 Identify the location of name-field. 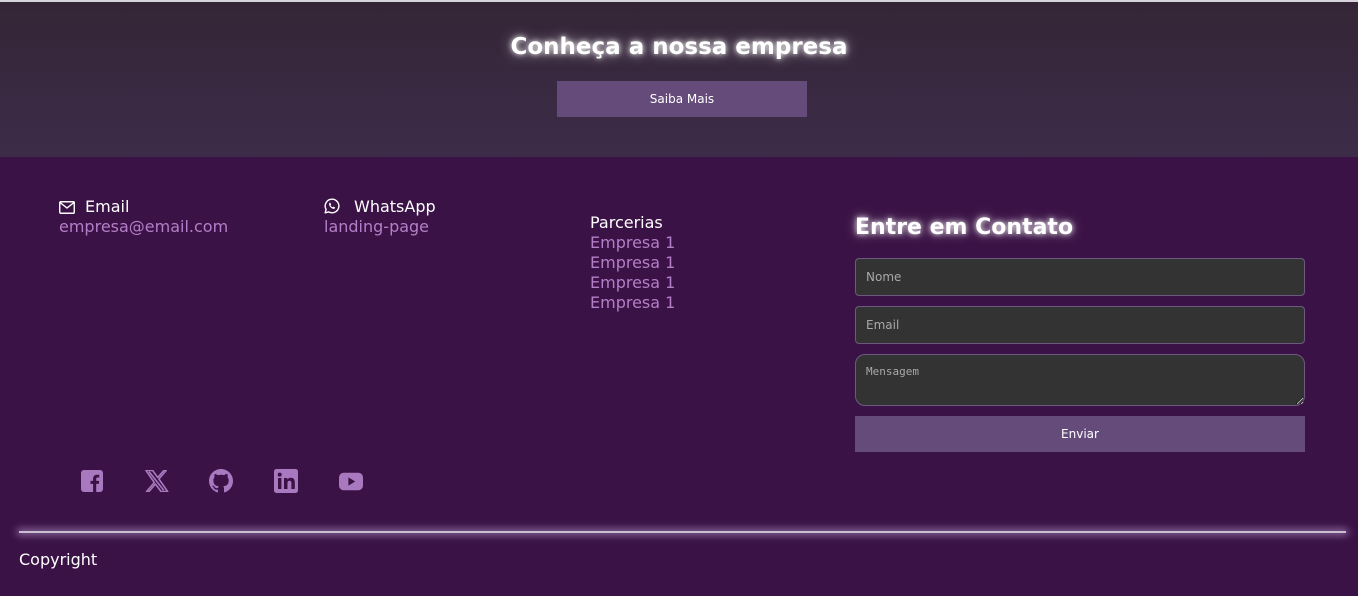
(1080, 277).